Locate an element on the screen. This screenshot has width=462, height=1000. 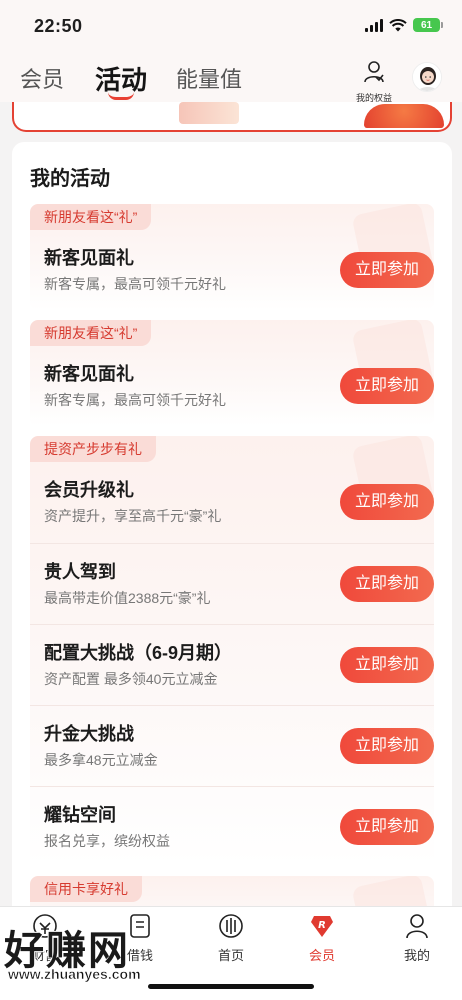
promo-banner is located at coordinates (232, 117).